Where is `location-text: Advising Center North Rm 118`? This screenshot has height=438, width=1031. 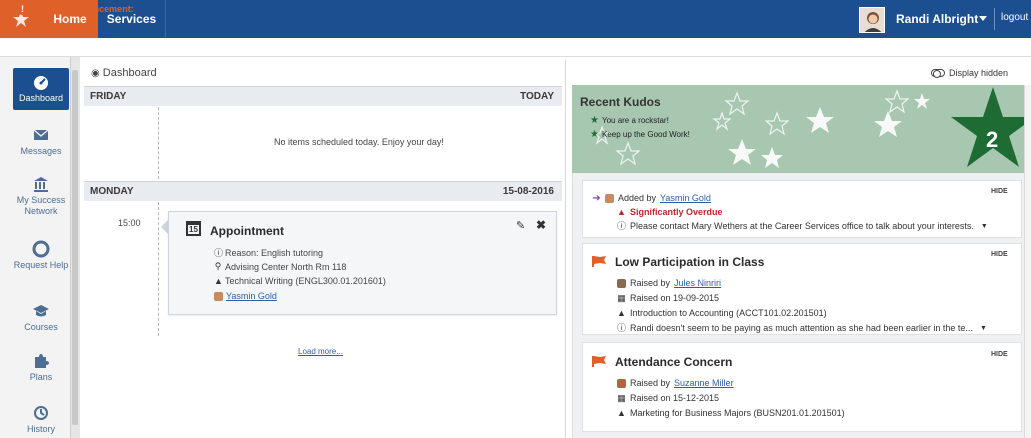
location-text: Advising Center North Rm 118 is located at coordinates (286, 266).